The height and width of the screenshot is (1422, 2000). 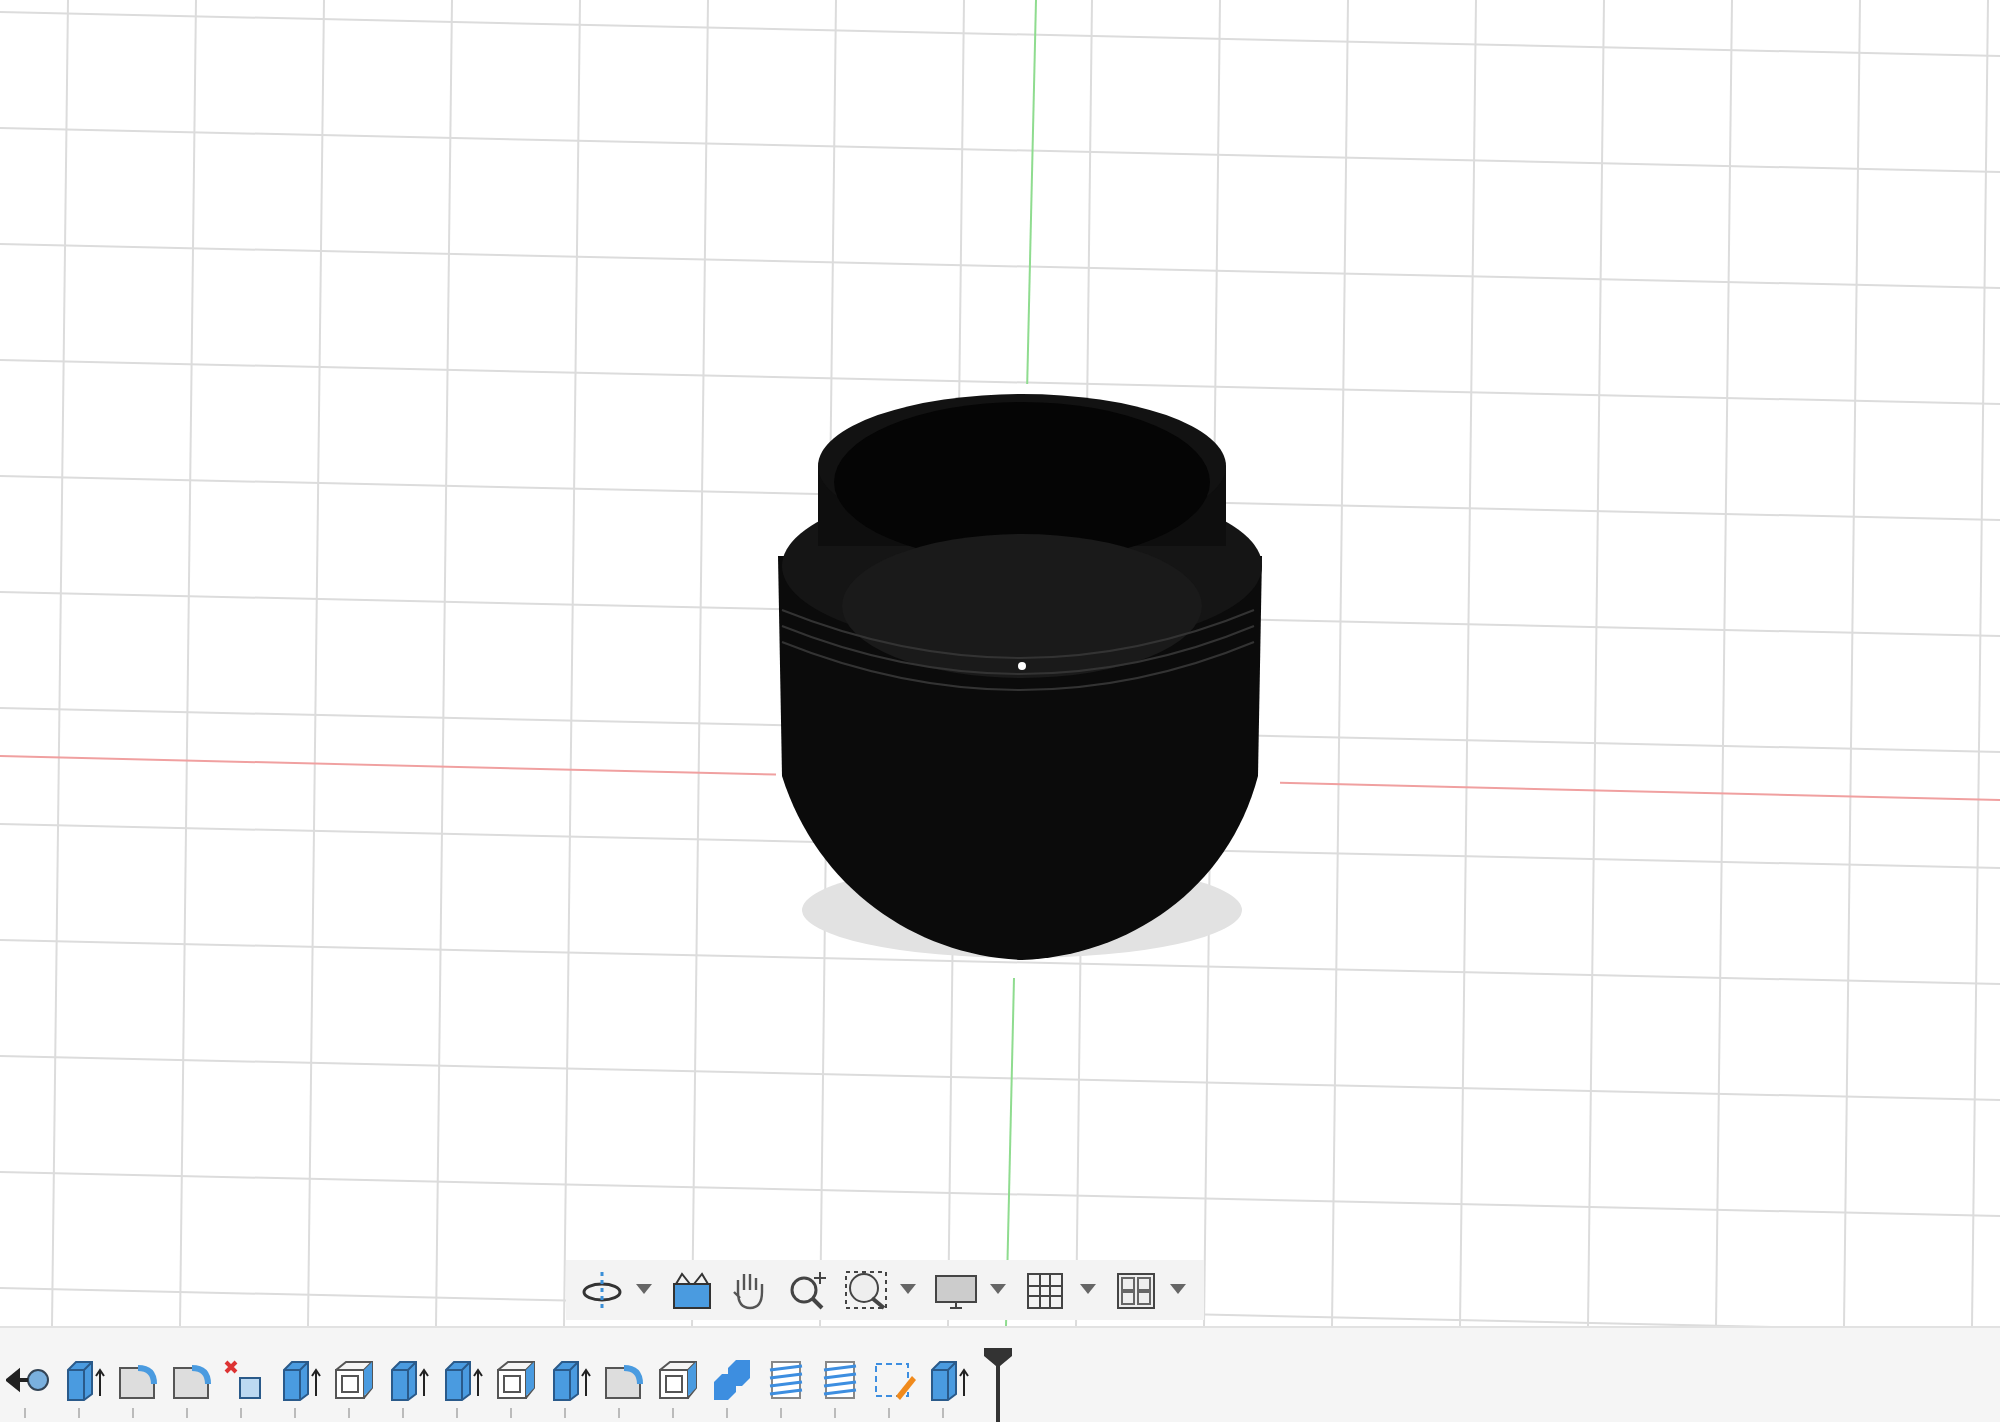 What do you see at coordinates (998, 1383) in the screenshot?
I see `timeline-marker` at bounding box center [998, 1383].